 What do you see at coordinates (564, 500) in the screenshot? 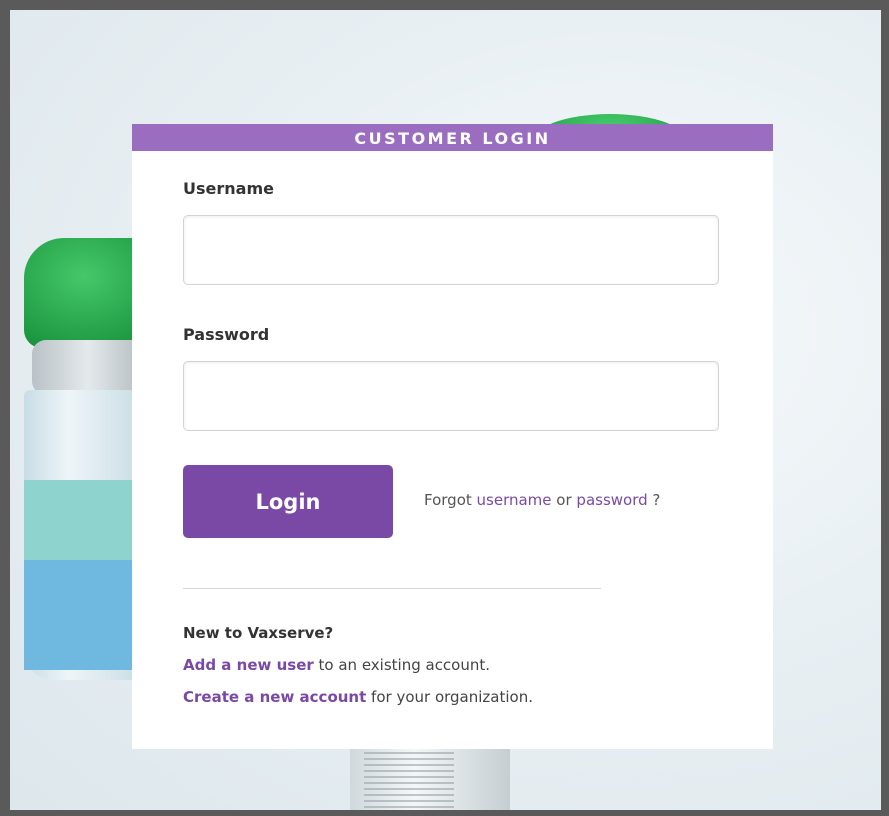
I see `forgot-or: or` at bounding box center [564, 500].